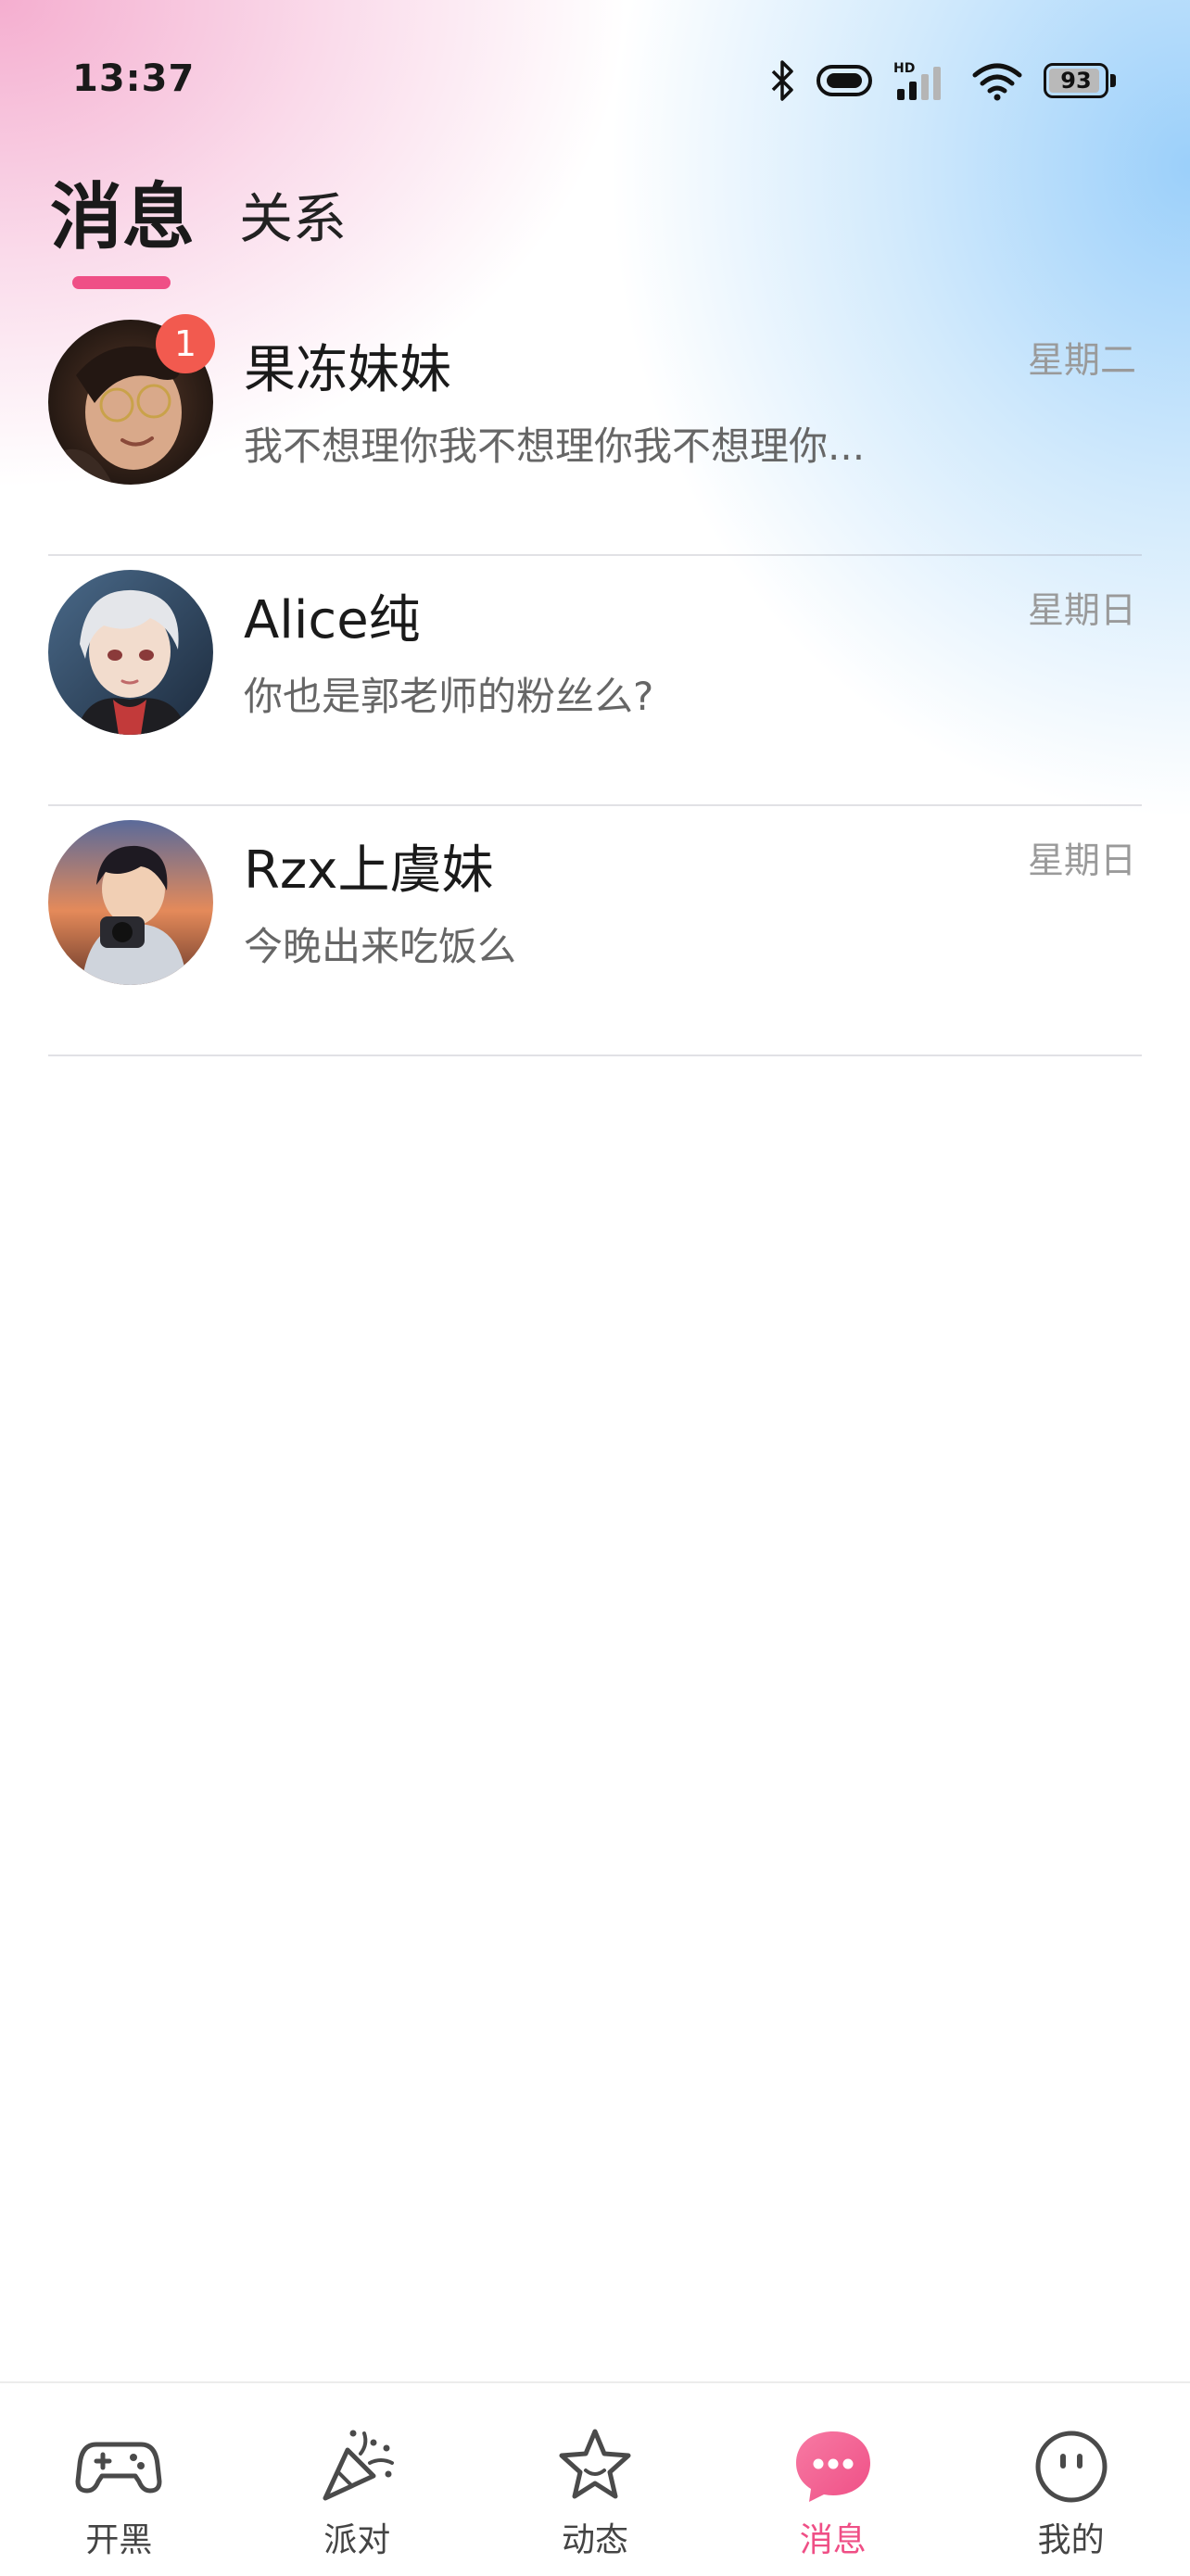  What do you see at coordinates (332, 620) in the screenshot?
I see `contact-name: Alice纯` at bounding box center [332, 620].